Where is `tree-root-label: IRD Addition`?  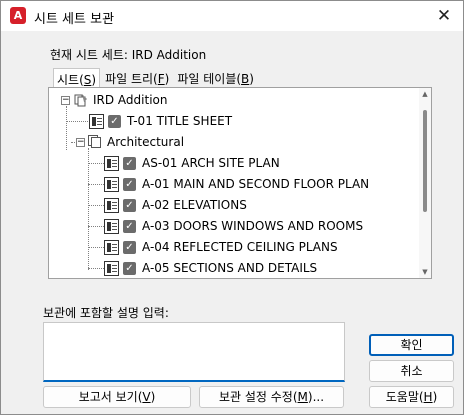 tree-root-label: IRD Addition is located at coordinates (130, 100).